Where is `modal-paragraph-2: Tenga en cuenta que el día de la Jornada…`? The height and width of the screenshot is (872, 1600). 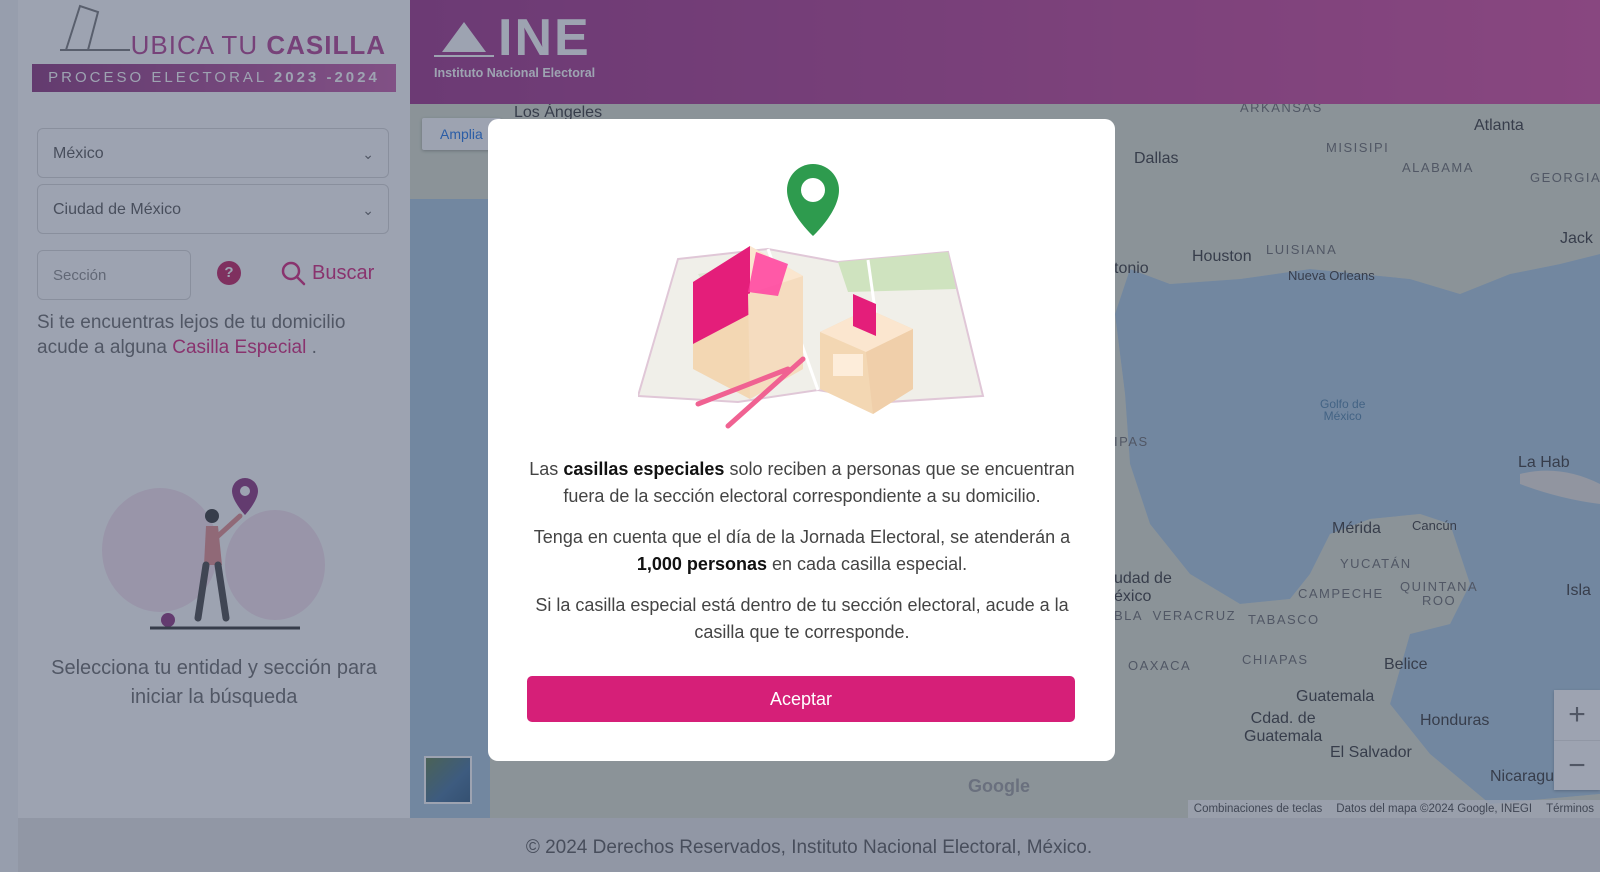
modal-paragraph-2: Tenga en cuenta que el día de la Jornada… is located at coordinates (802, 550).